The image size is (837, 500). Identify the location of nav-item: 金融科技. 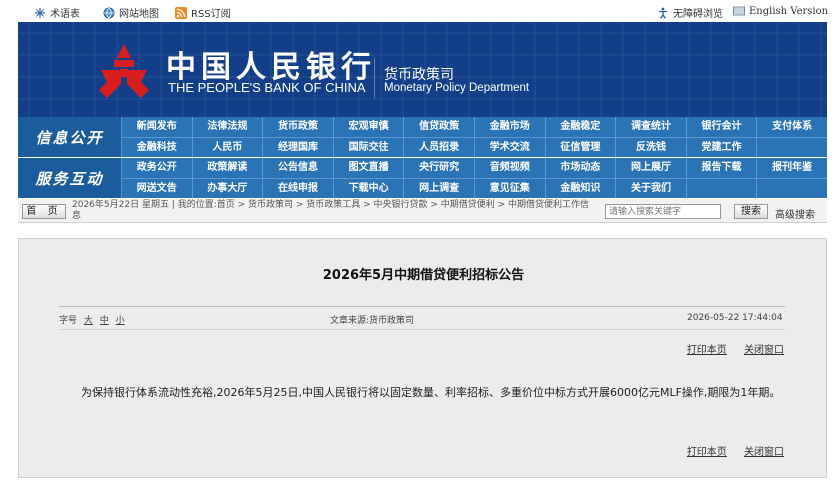
(156, 147).